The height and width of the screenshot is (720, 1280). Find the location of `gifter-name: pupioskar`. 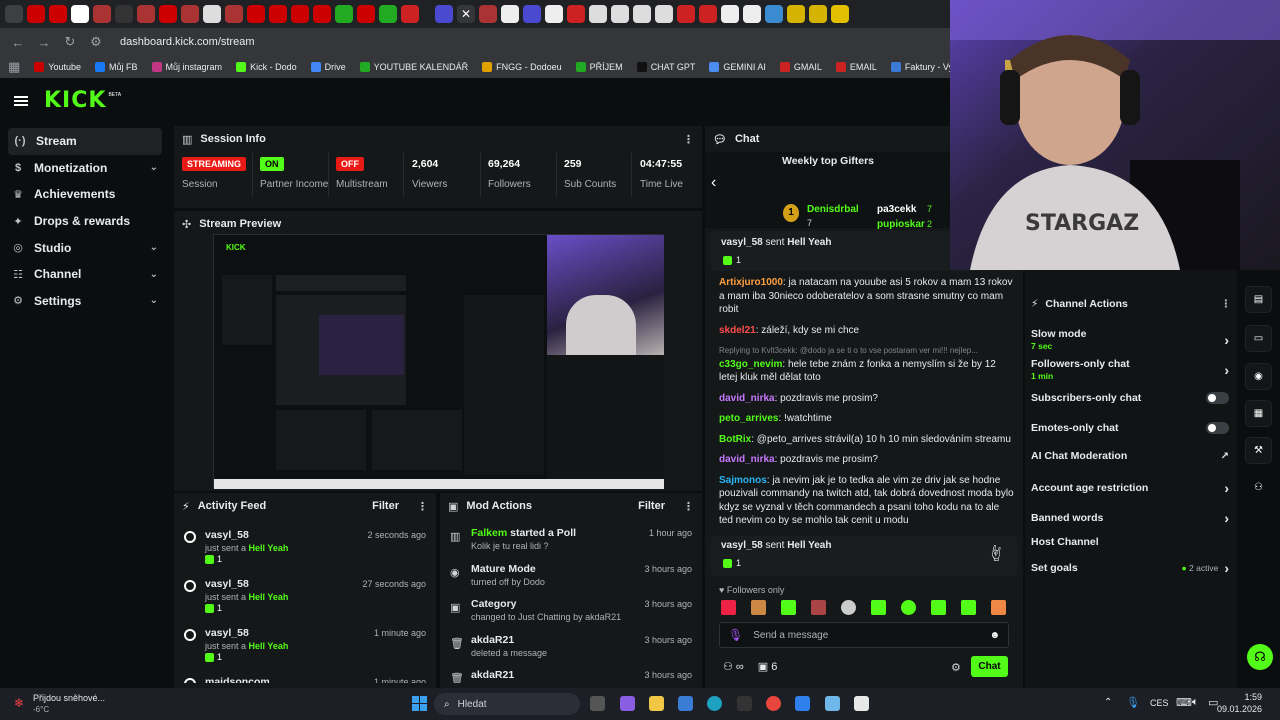

gifter-name: pupioskar is located at coordinates (901, 224).